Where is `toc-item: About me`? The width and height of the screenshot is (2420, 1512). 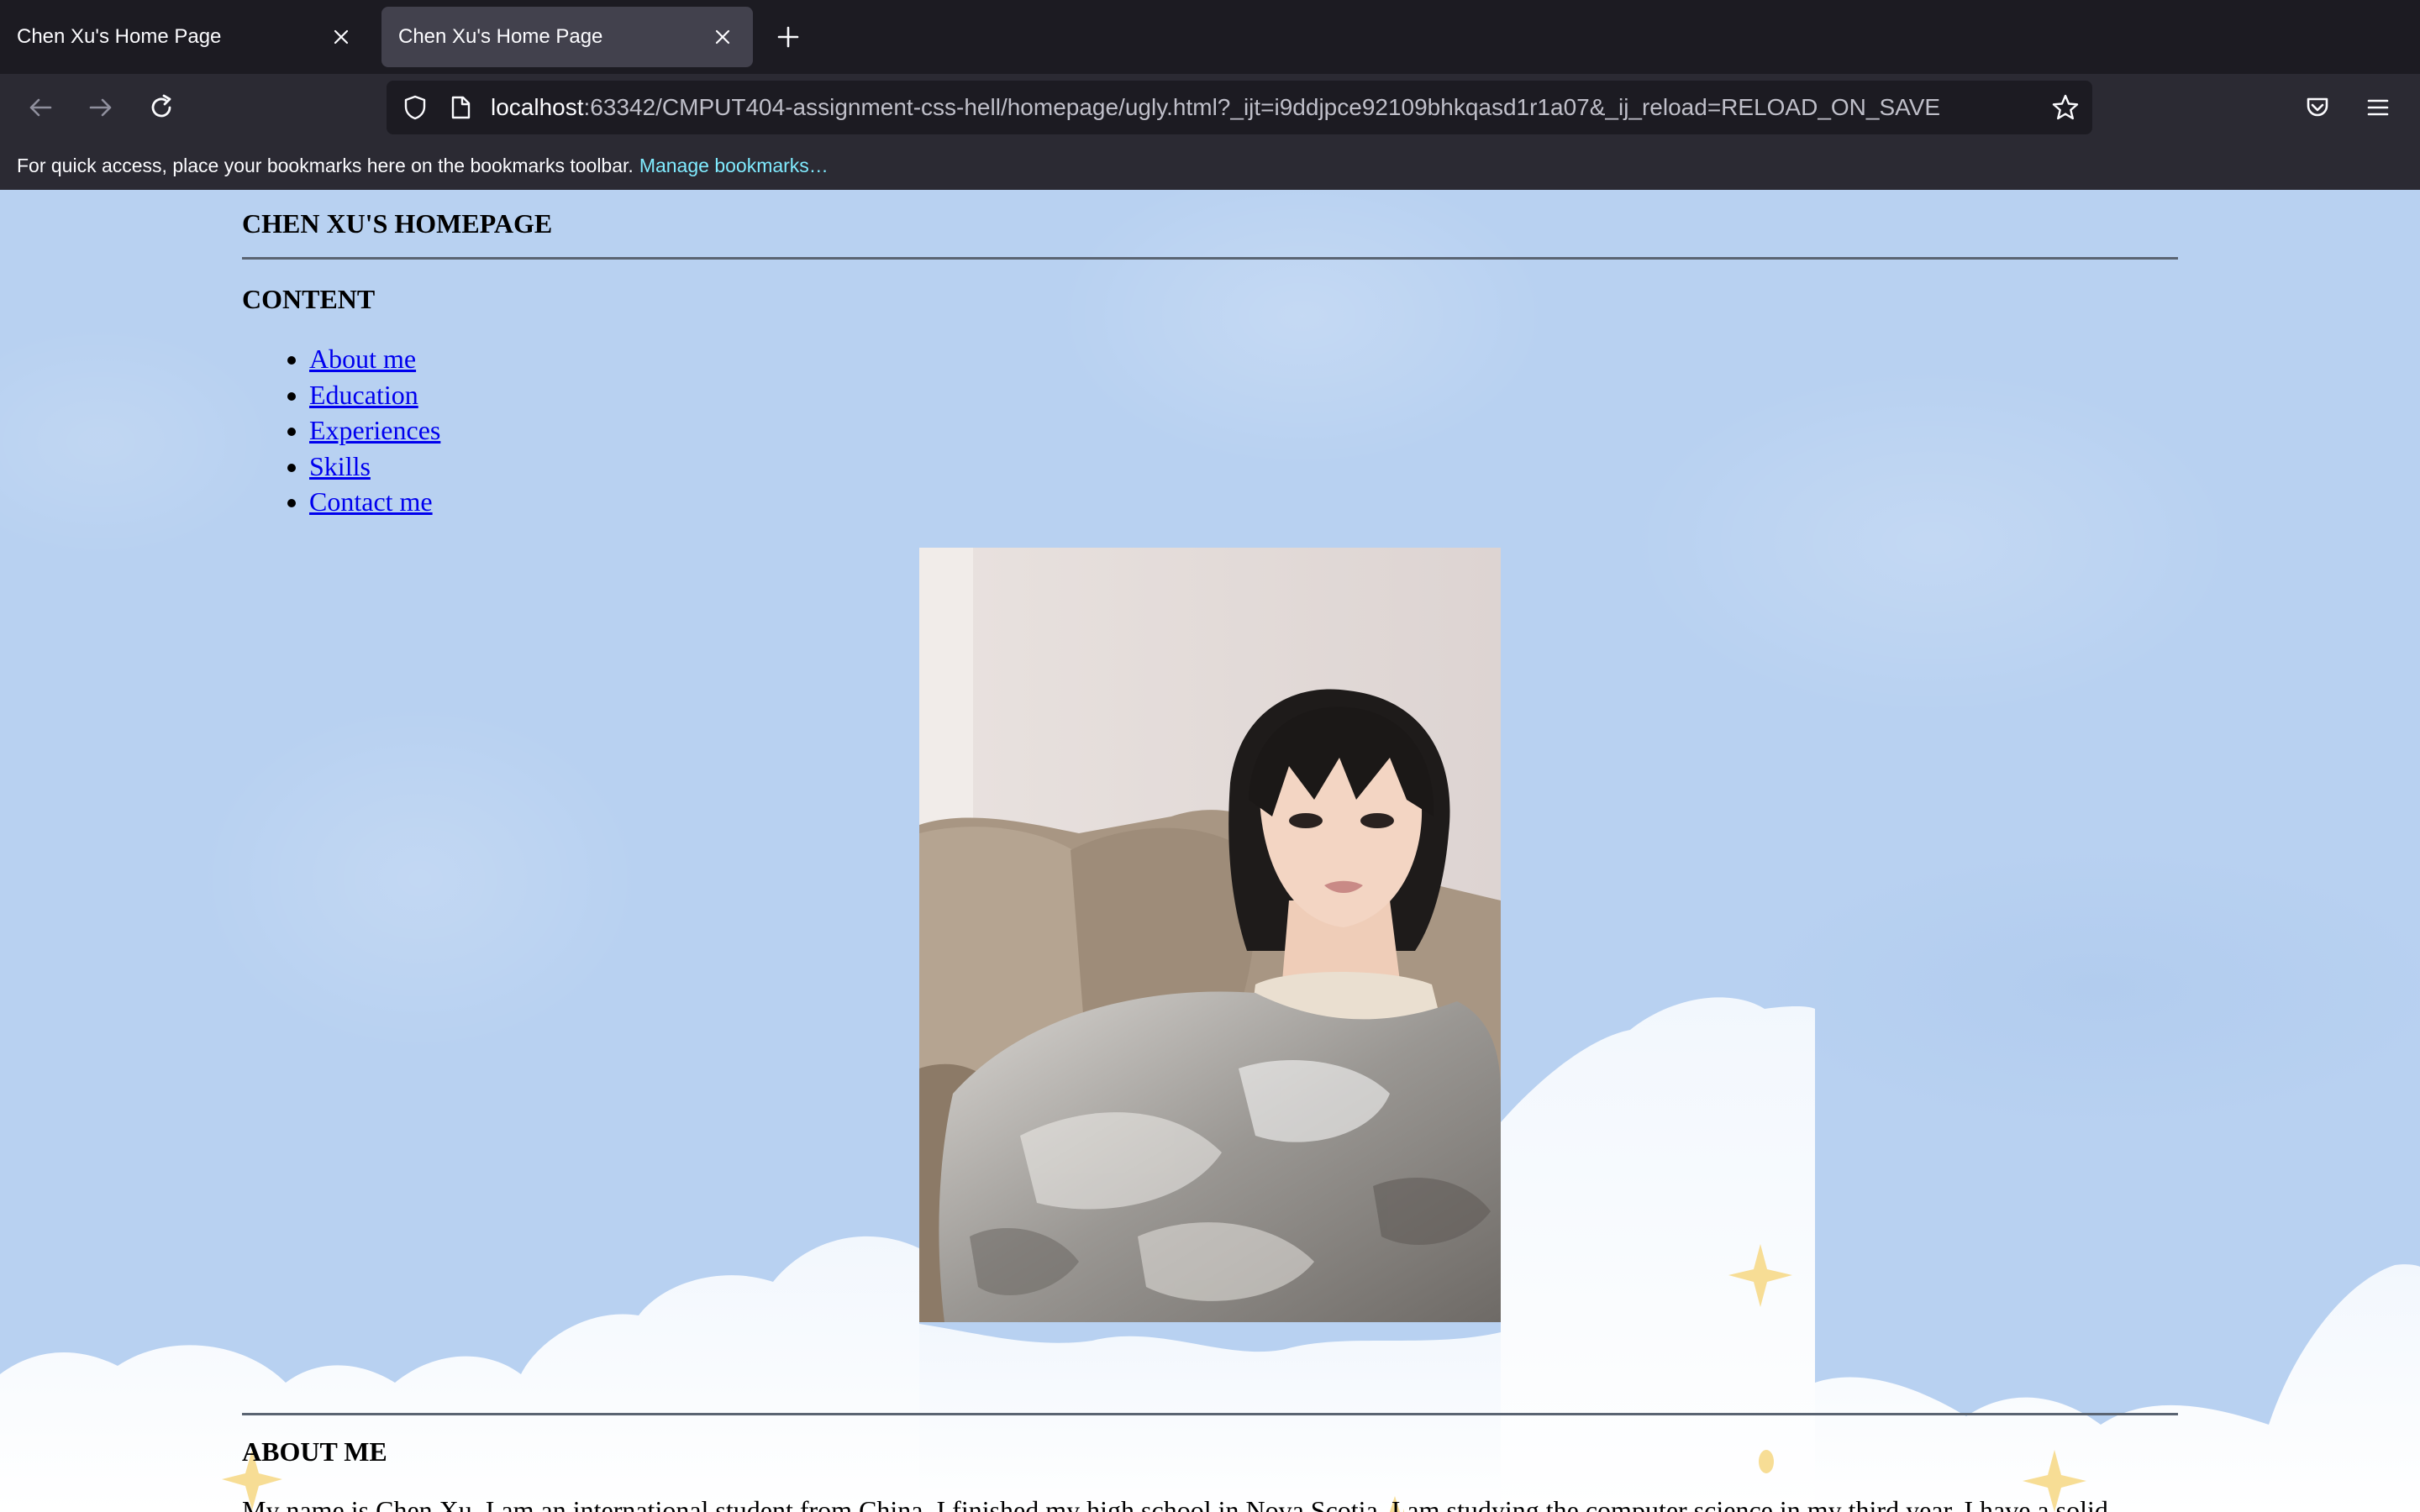 toc-item: About me is located at coordinates (374, 359).